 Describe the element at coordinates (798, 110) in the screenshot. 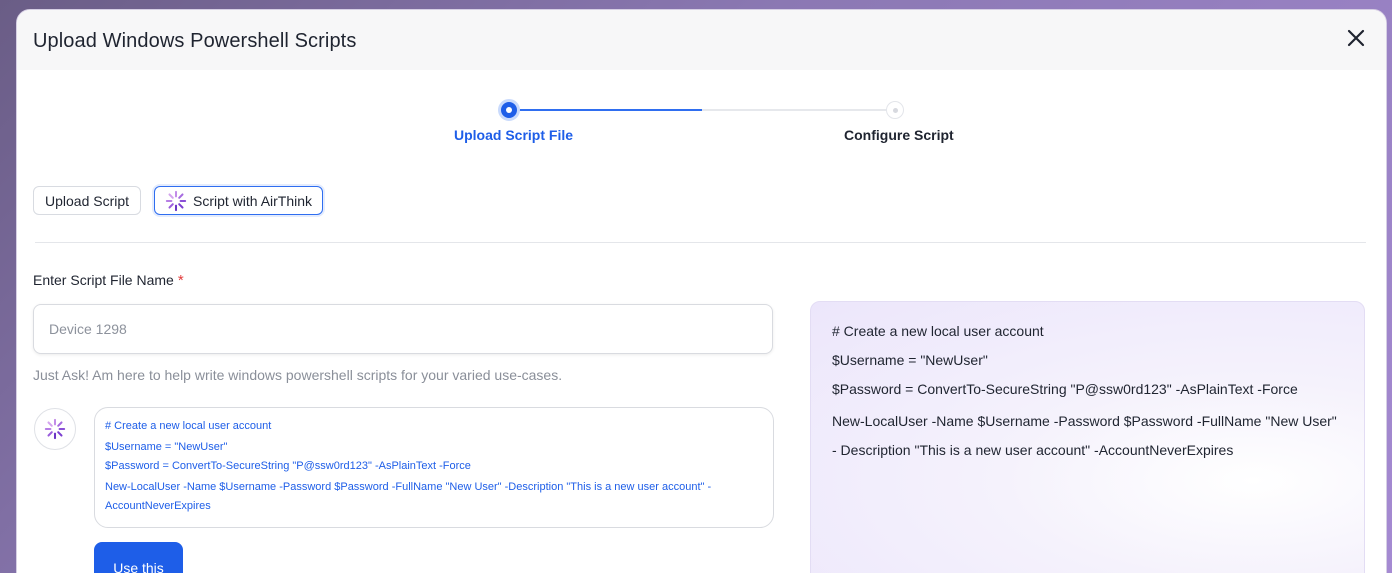

I see `stepper-remaining-line` at that location.